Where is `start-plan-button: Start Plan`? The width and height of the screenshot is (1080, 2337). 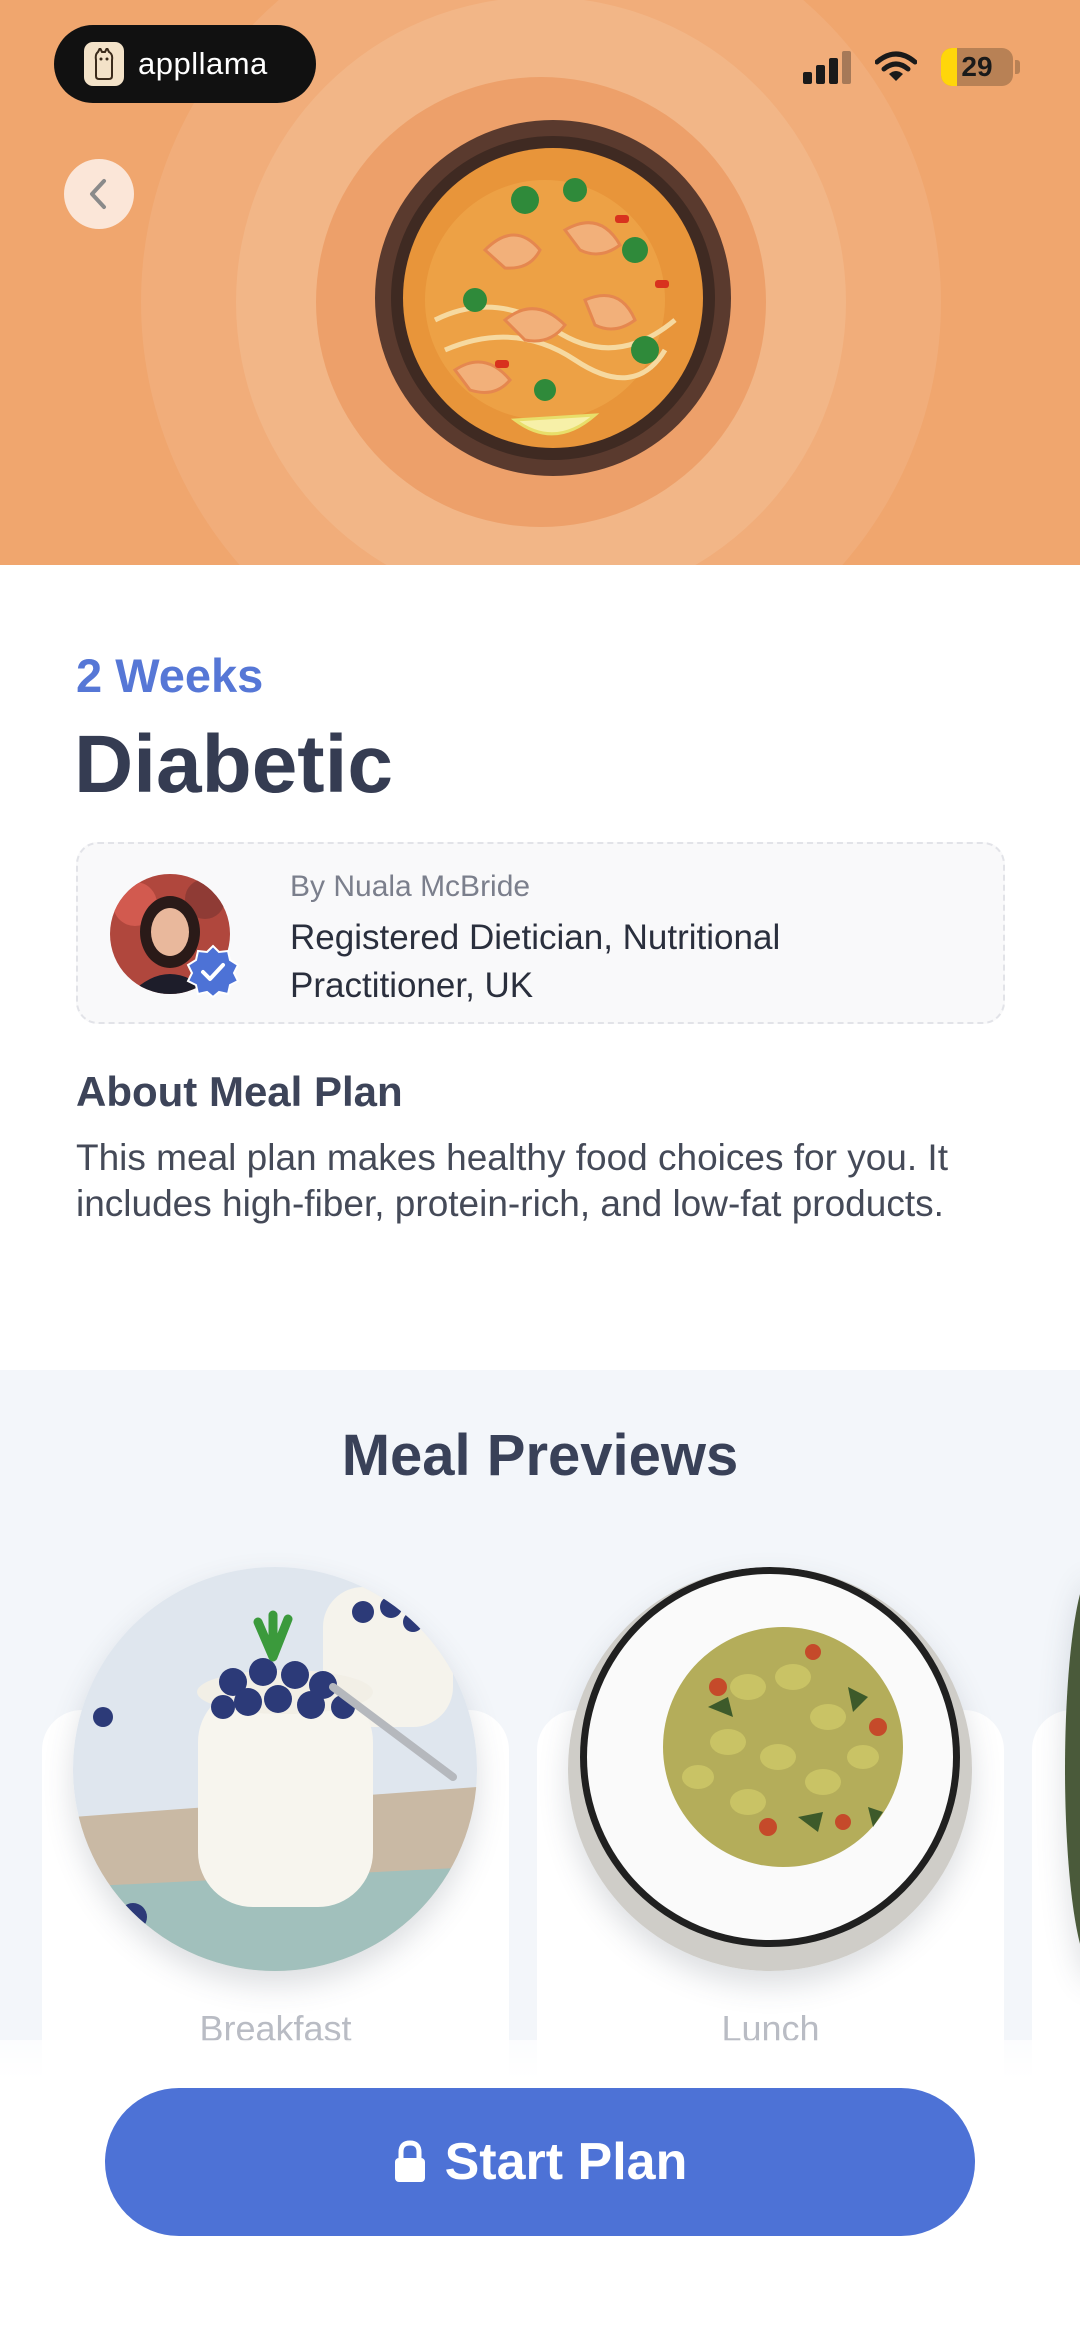
start-plan-button: Start Plan is located at coordinates (540, 2162).